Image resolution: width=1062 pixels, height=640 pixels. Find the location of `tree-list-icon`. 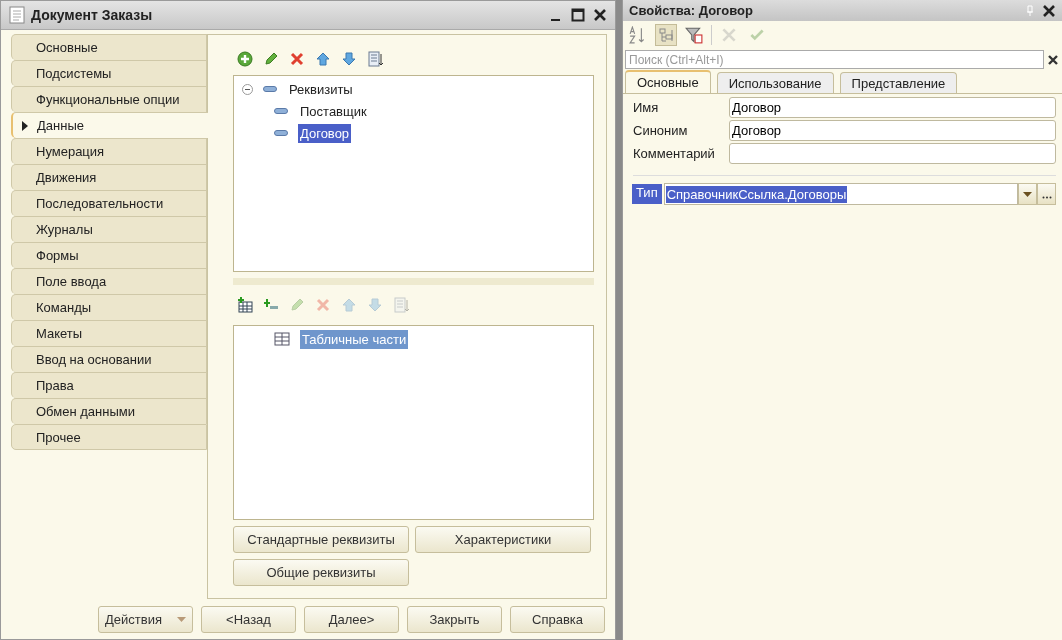

tree-list-icon is located at coordinates (666, 34).